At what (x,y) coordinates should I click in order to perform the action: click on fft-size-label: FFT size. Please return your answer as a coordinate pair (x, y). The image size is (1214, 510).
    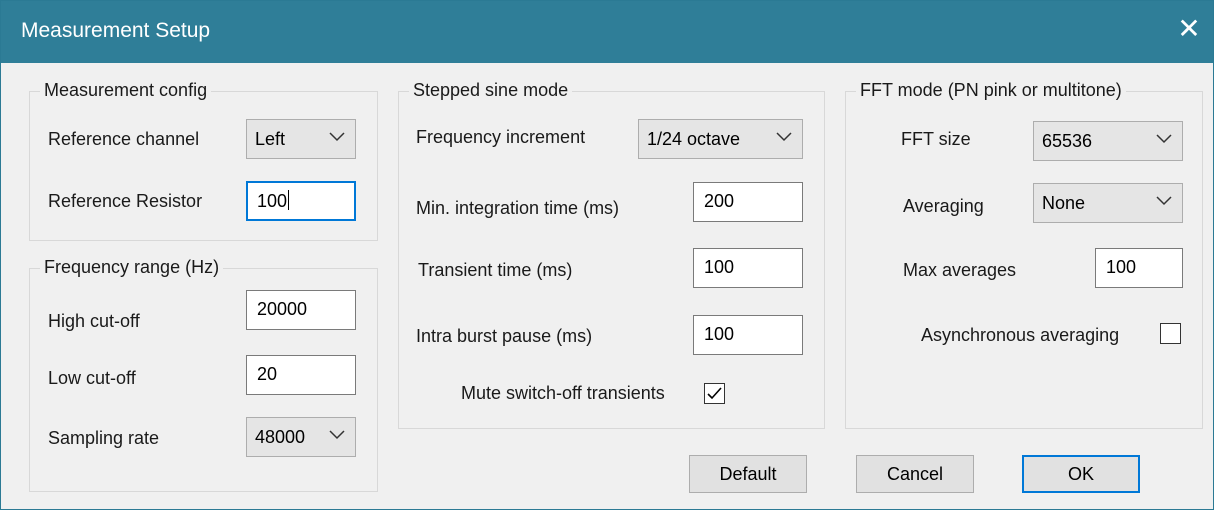
    Looking at the image, I should click on (936, 139).